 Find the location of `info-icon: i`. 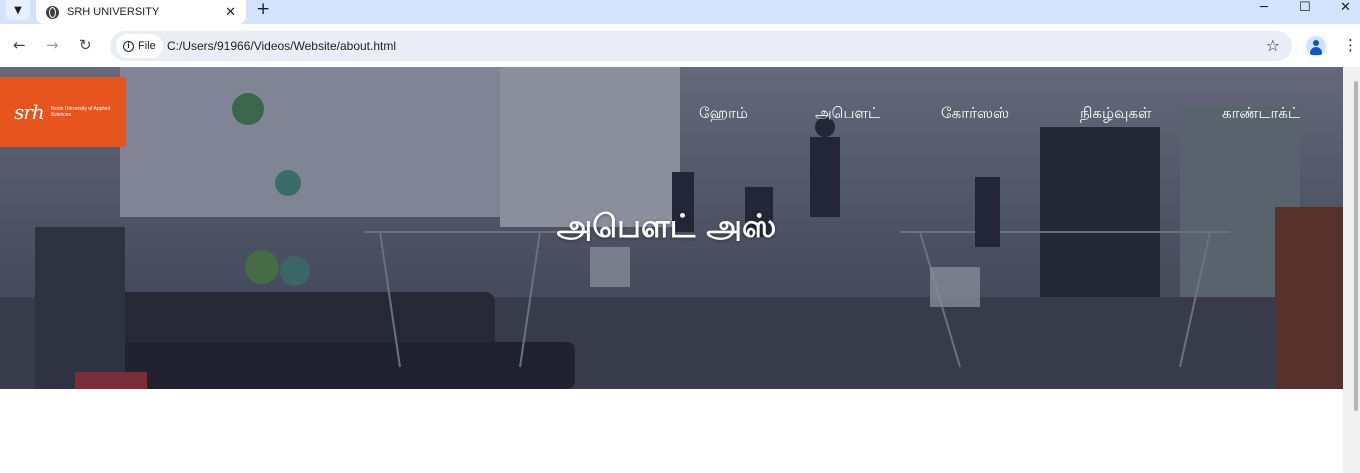

info-icon: i is located at coordinates (128, 46).